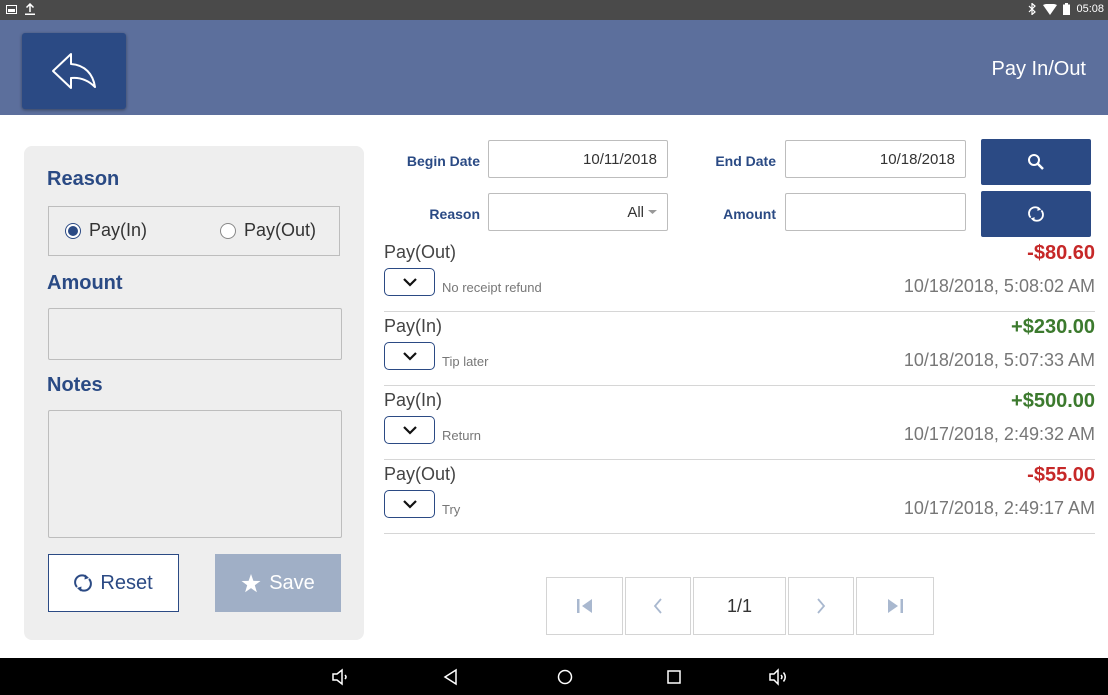 The image size is (1108, 695). I want to click on amount-filter-label: Amount, so click(749, 214).